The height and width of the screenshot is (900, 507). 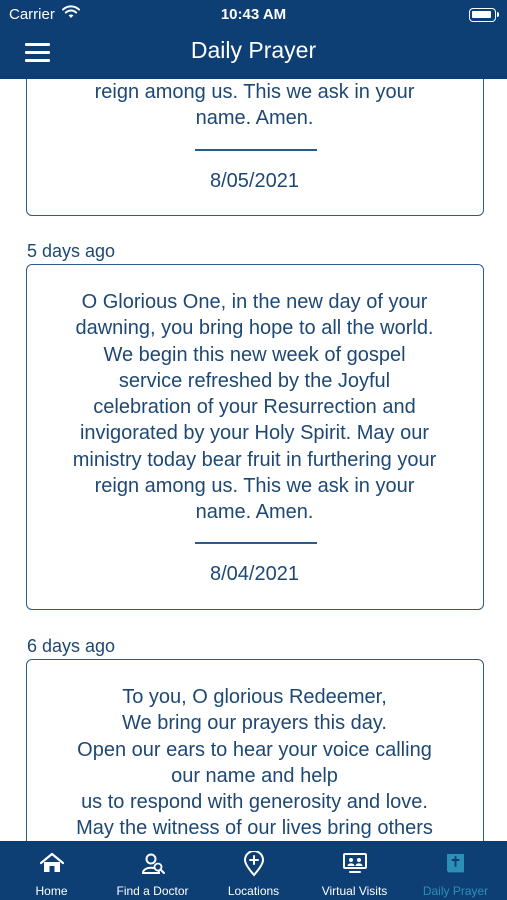 I want to click on tab-daily-prayer: Daily Prayer, so click(x=455, y=870).